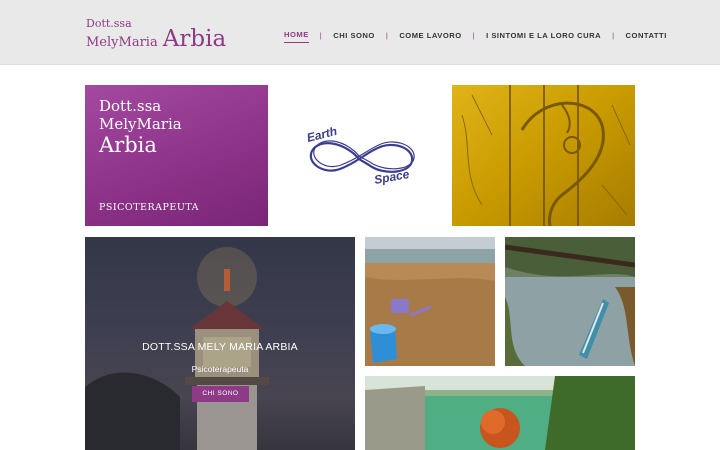 The height and width of the screenshot is (450, 720). I want to click on feature-title: DOTT.SSA MELY MARIA ARBIA, so click(220, 347).